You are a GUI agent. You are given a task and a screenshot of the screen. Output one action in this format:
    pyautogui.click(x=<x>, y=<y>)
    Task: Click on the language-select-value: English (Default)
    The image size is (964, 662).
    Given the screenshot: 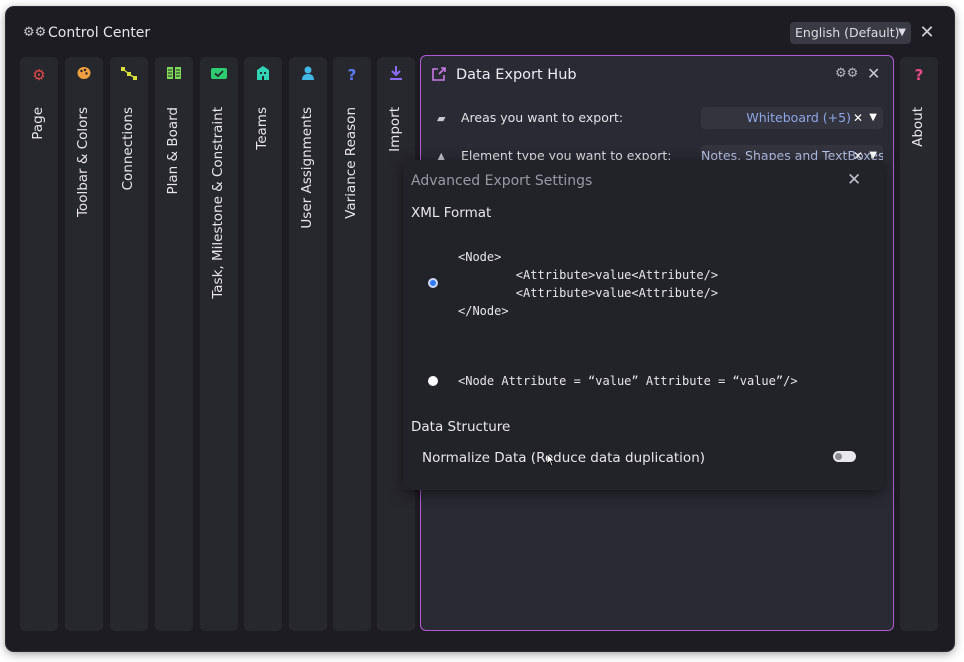 What is the action you would take?
    pyautogui.click(x=847, y=32)
    